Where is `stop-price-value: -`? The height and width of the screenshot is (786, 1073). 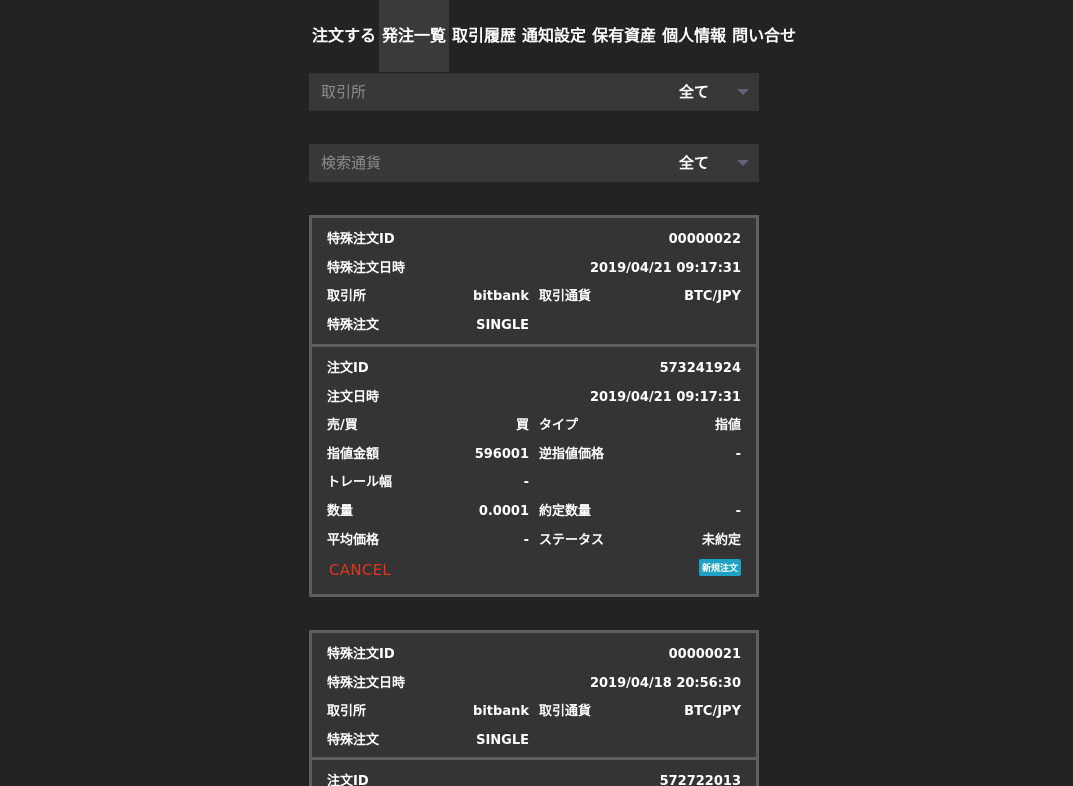 stop-price-value: - is located at coordinates (738, 454).